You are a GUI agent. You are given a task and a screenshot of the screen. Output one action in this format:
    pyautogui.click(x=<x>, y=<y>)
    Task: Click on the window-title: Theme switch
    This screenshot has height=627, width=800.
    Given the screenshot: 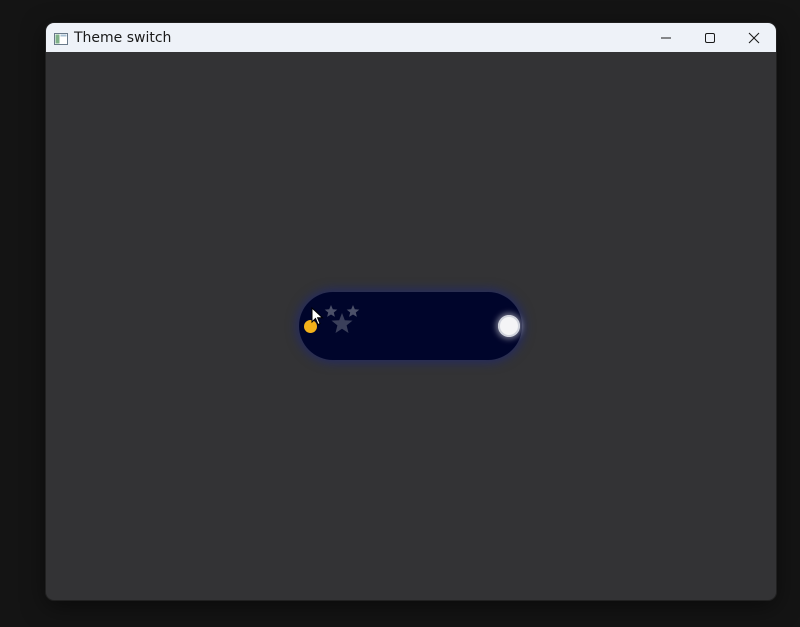 What is the action you would take?
    pyautogui.click(x=123, y=37)
    